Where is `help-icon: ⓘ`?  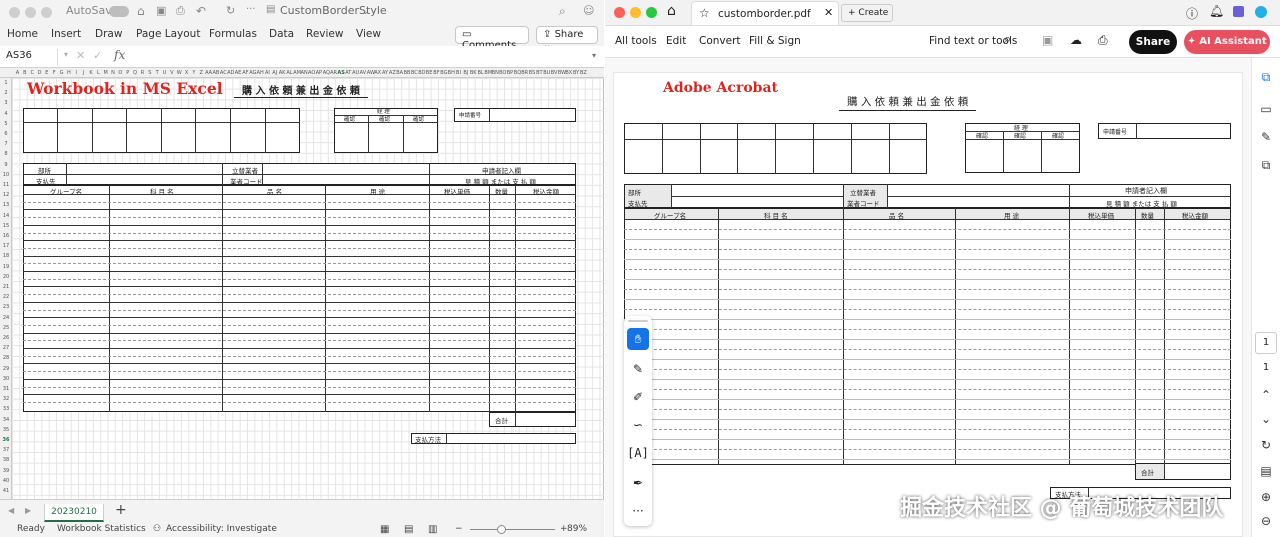 help-icon: ⓘ is located at coordinates (1192, 13).